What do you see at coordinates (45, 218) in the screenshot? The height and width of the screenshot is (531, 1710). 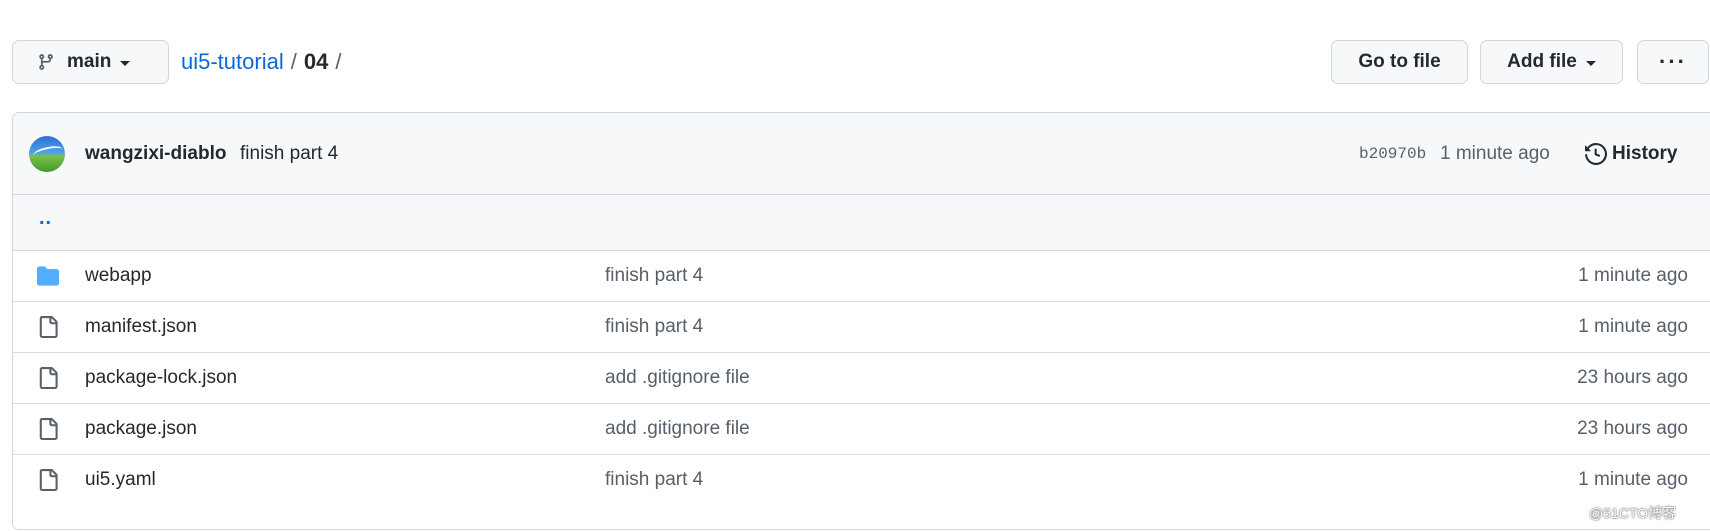 I see `parent-directory-link: ..` at bounding box center [45, 218].